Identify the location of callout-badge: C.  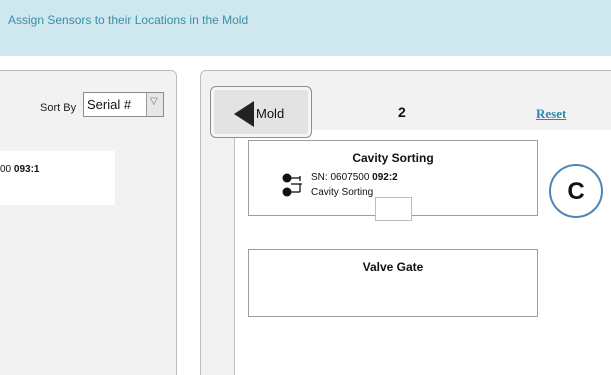
(576, 191).